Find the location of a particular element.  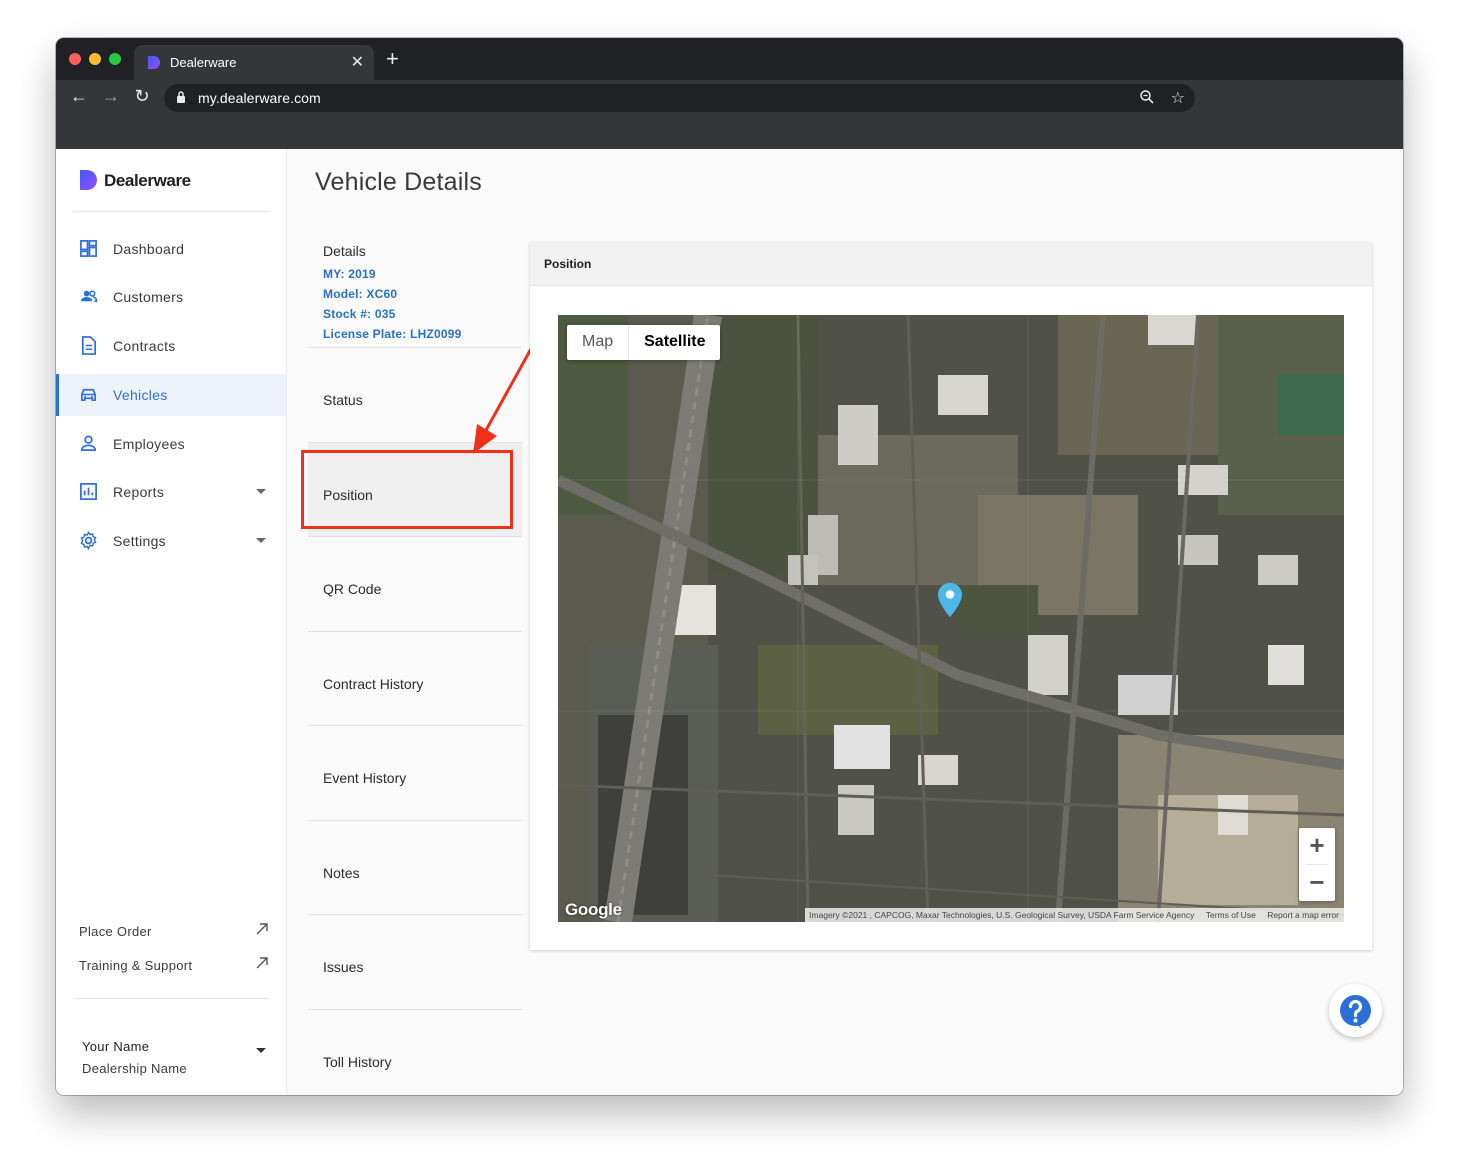

url-text: my.dealerware.com is located at coordinates (259, 98).